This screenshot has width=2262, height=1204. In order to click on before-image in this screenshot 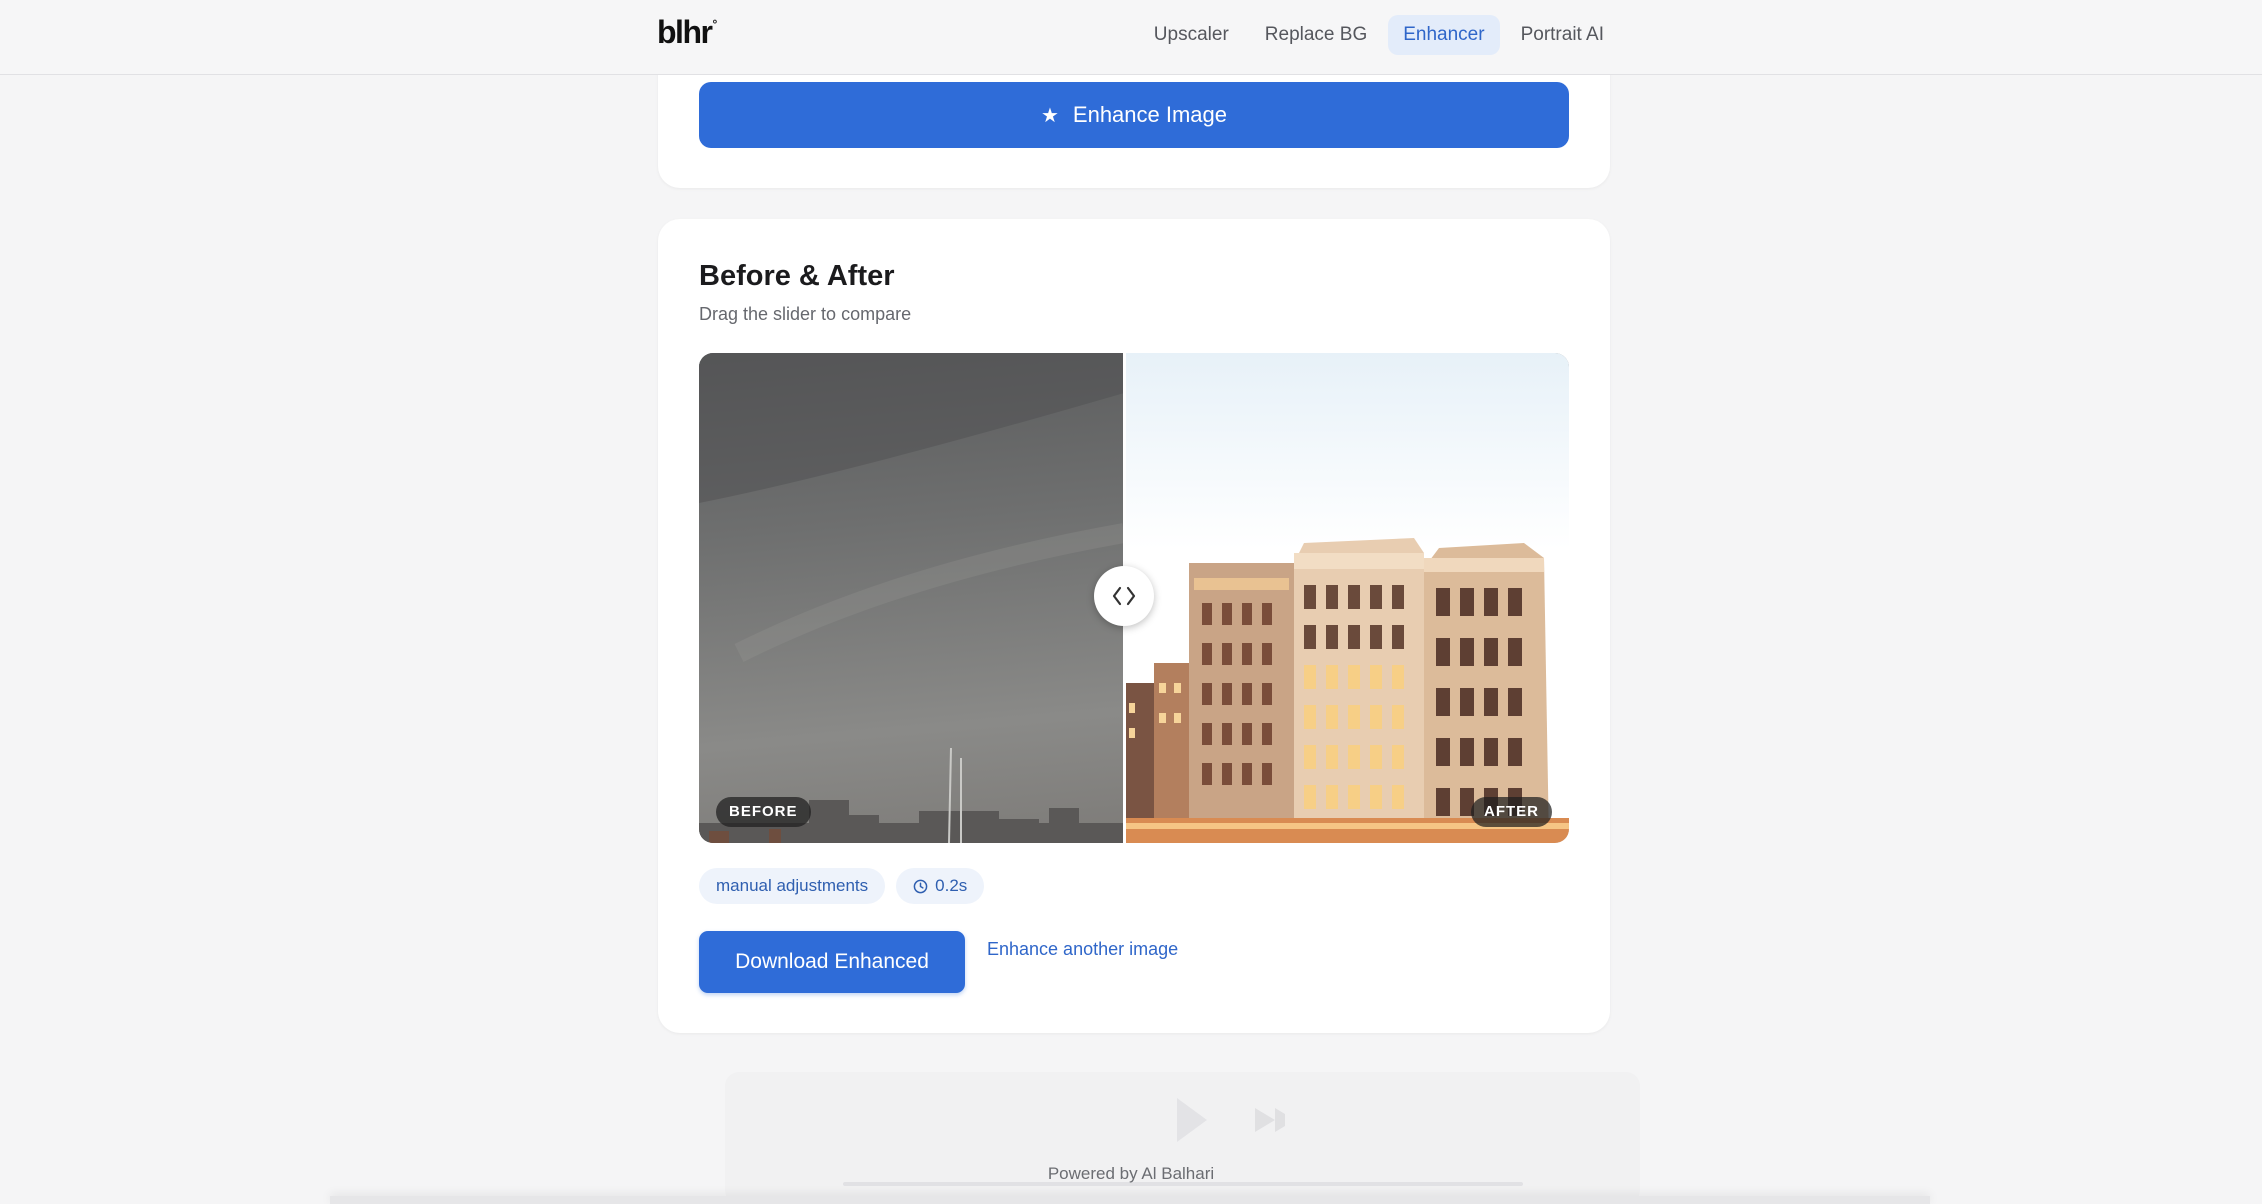, I will do `click(912, 598)`.